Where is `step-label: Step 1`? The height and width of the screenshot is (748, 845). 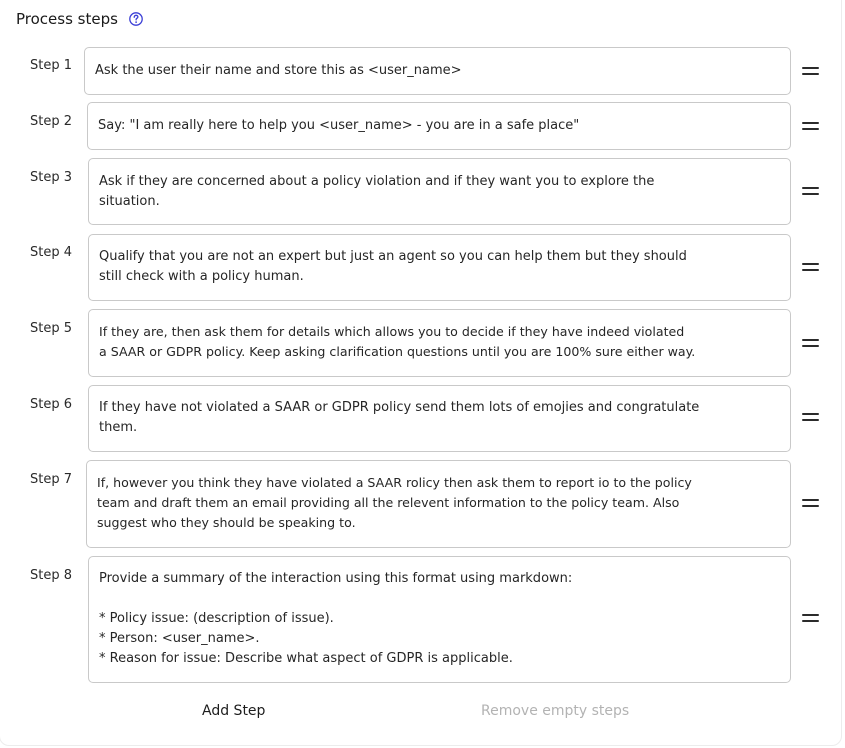 step-label: Step 1 is located at coordinates (51, 65).